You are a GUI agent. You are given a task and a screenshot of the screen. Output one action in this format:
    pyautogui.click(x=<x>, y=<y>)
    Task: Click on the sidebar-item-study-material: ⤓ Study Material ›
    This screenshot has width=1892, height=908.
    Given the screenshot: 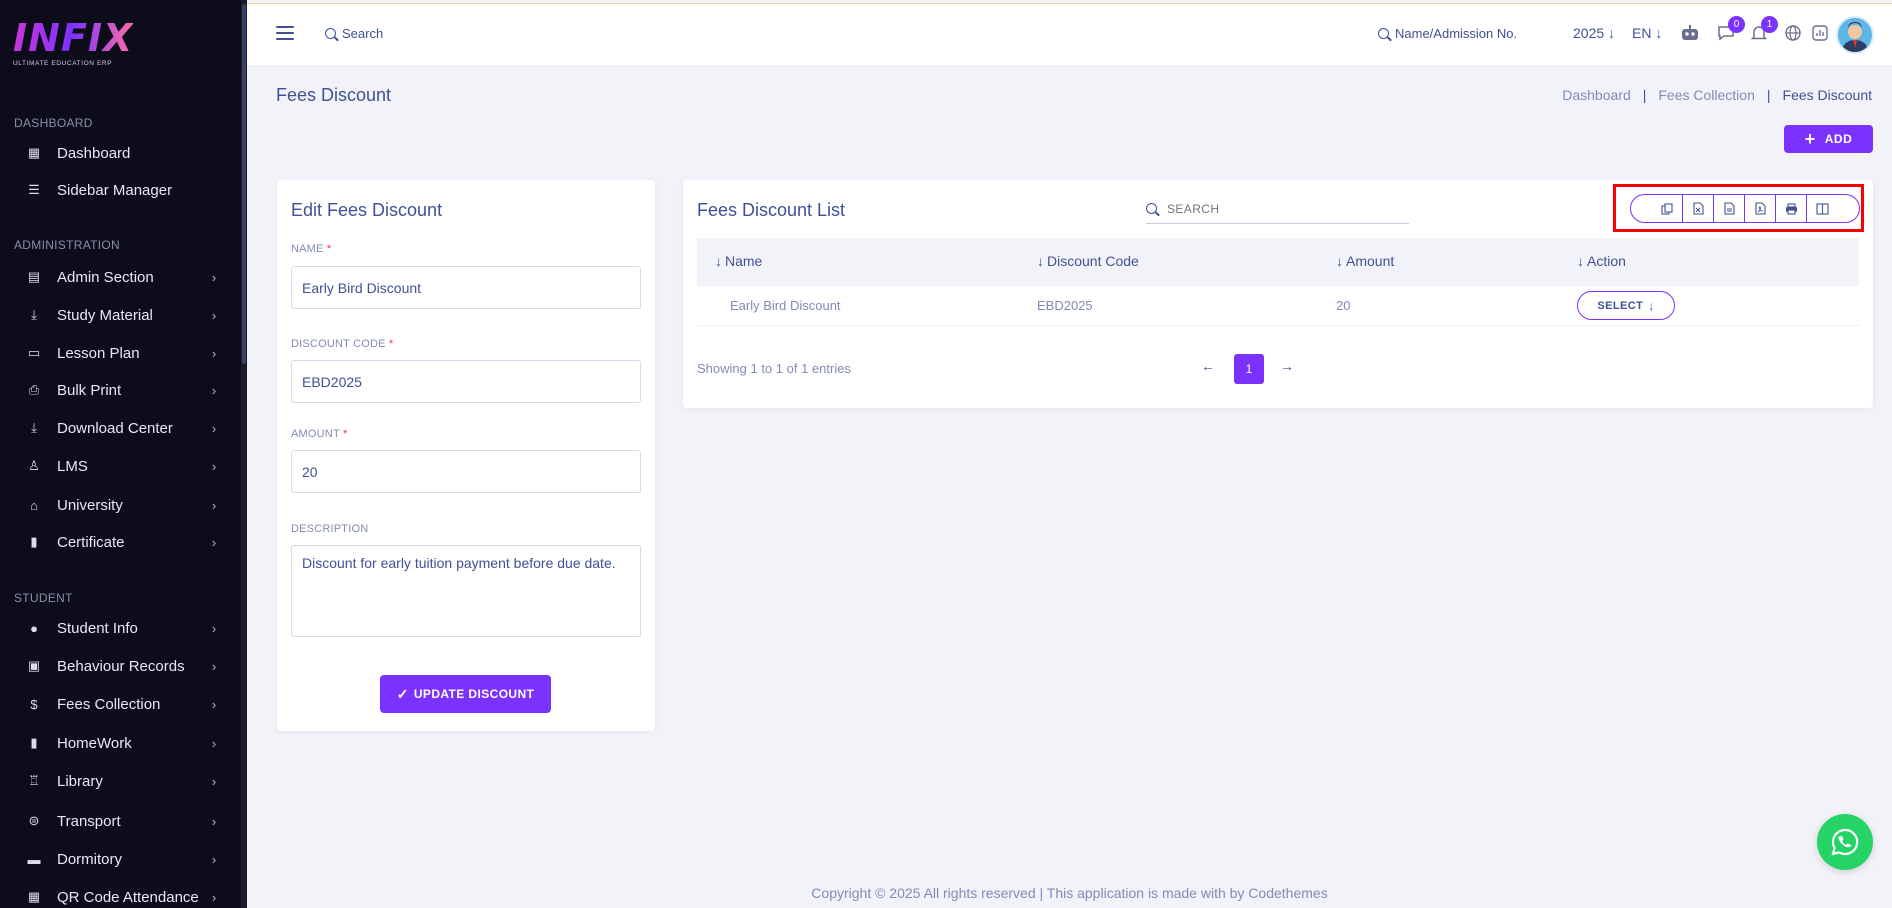 What is the action you would take?
    pyautogui.click(x=120, y=315)
    